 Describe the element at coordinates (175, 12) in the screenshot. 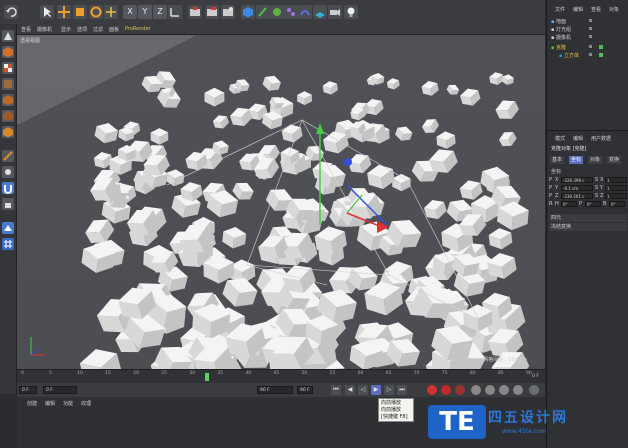

I see `coordinate-system-icon` at that location.